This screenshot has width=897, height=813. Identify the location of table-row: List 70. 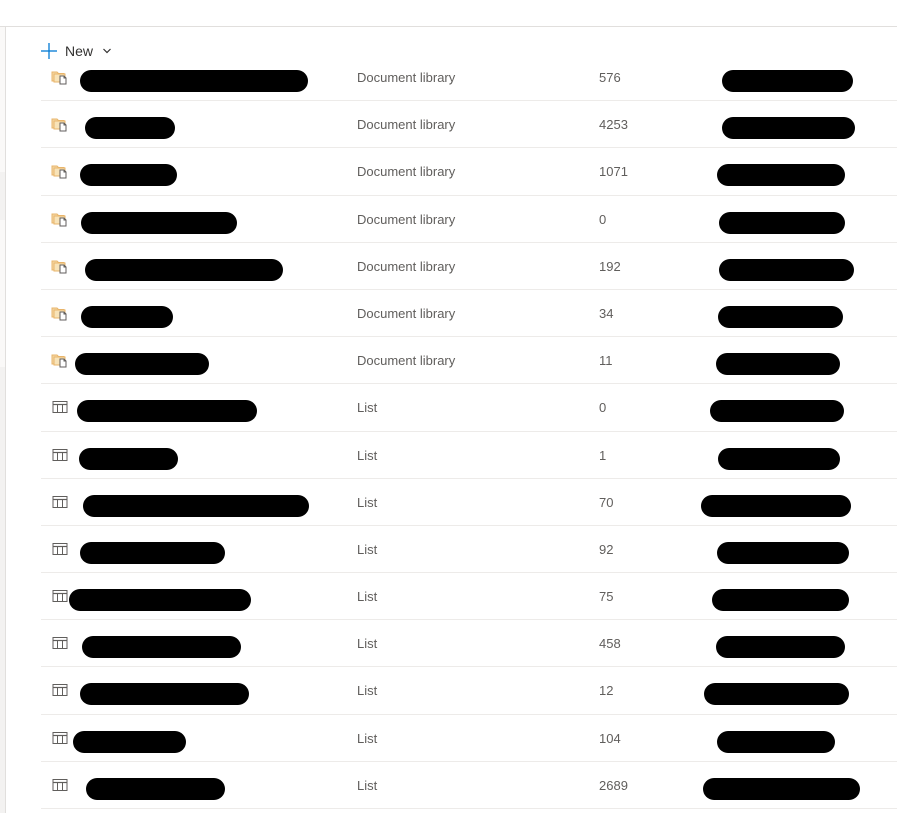
(469, 502).